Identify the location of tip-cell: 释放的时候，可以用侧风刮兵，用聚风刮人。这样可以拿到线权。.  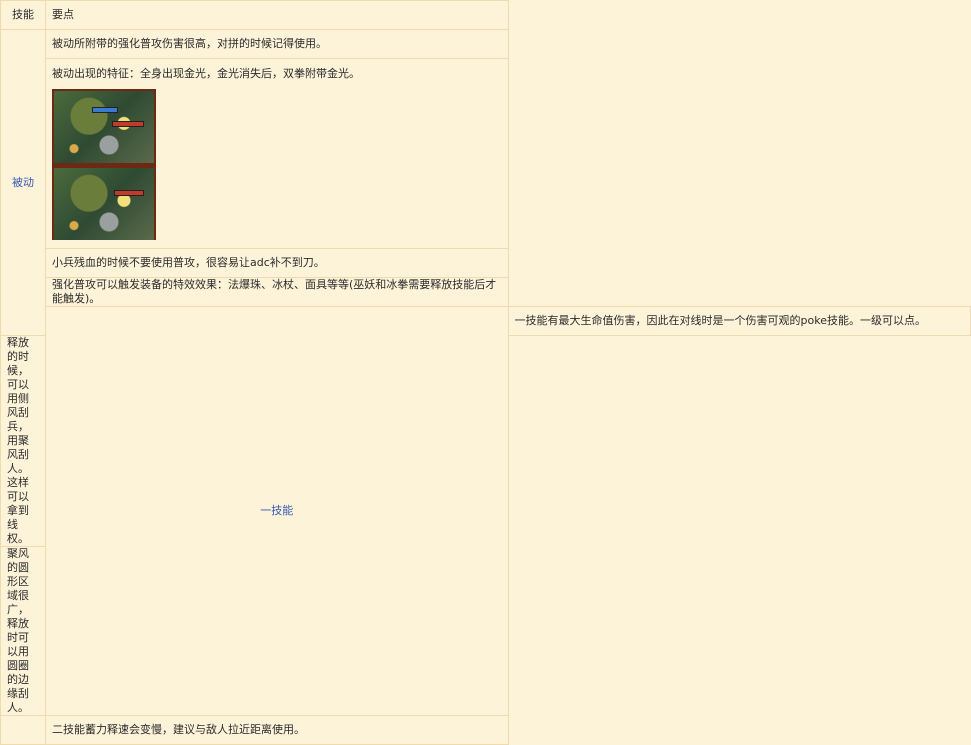
(23, 441).